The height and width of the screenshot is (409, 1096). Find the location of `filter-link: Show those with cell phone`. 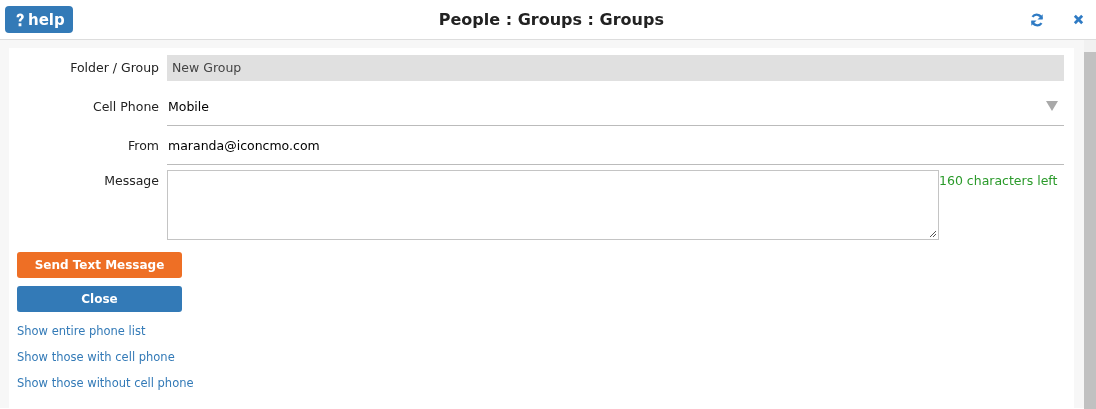

filter-link: Show those with cell phone is located at coordinates (96, 357).